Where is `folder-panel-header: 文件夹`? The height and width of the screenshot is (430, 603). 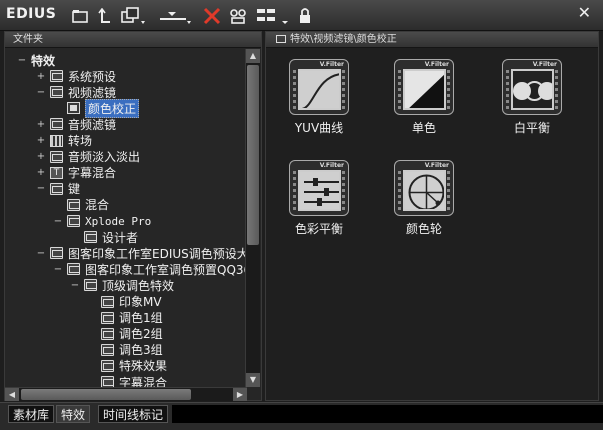
folder-panel-header: 文件夹 is located at coordinates (133, 40).